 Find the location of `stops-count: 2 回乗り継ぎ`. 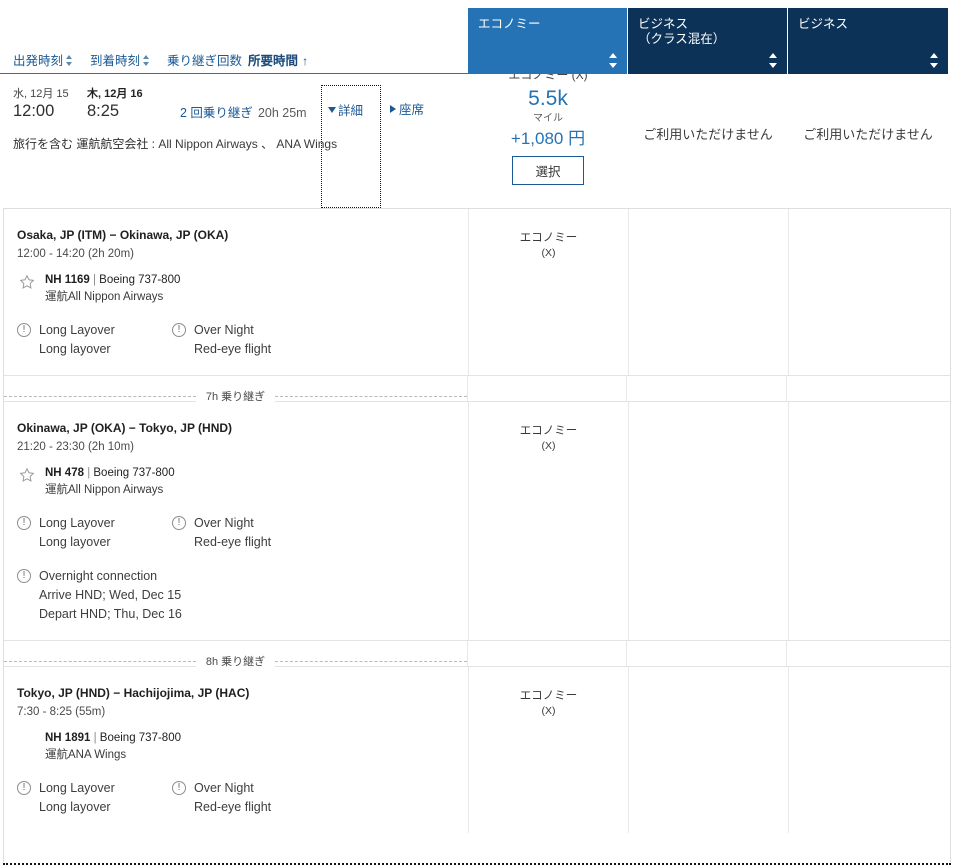

stops-count: 2 回乗り継ぎ is located at coordinates (216, 113).